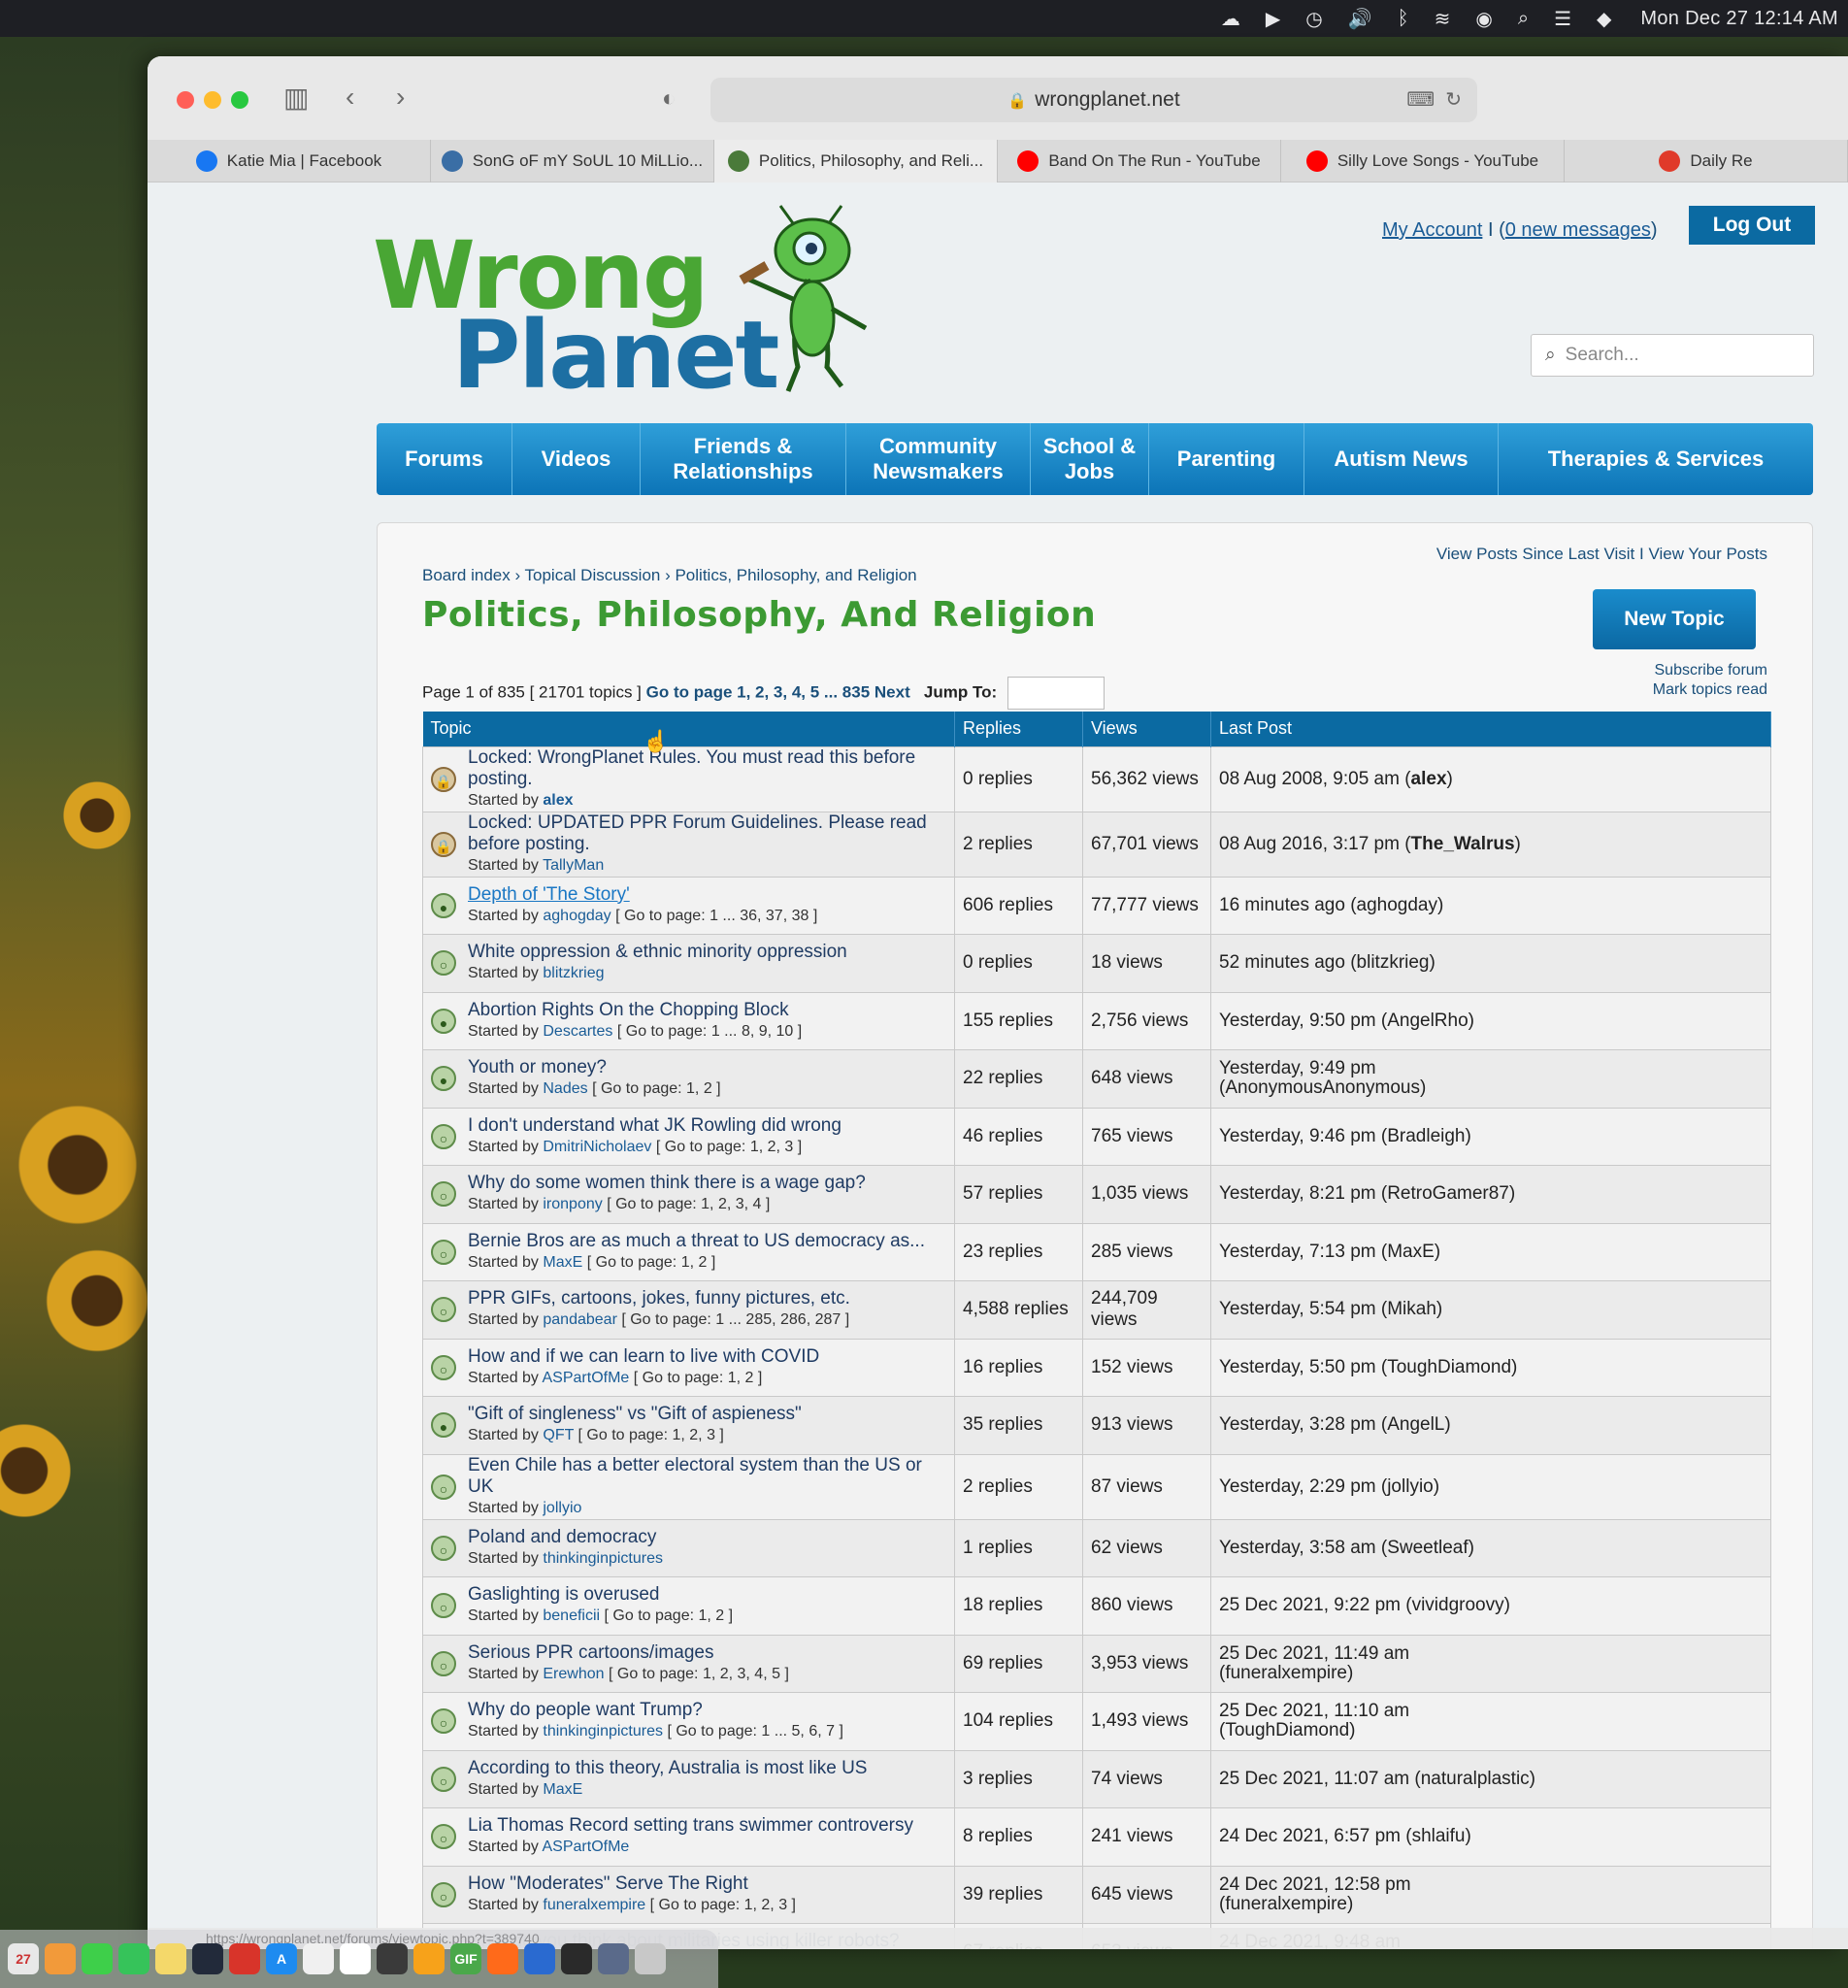 The height and width of the screenshot is (1988, 1848). I want to click on user-icon: ◉, so click(1483, 19).